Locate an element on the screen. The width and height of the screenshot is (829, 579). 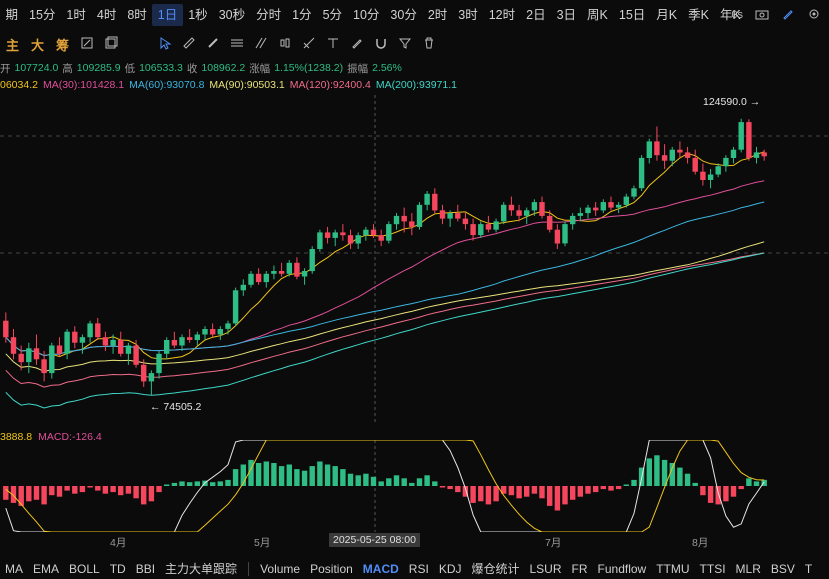
tab-timeframe-16: 2日 is located at coordinates (536, 15).